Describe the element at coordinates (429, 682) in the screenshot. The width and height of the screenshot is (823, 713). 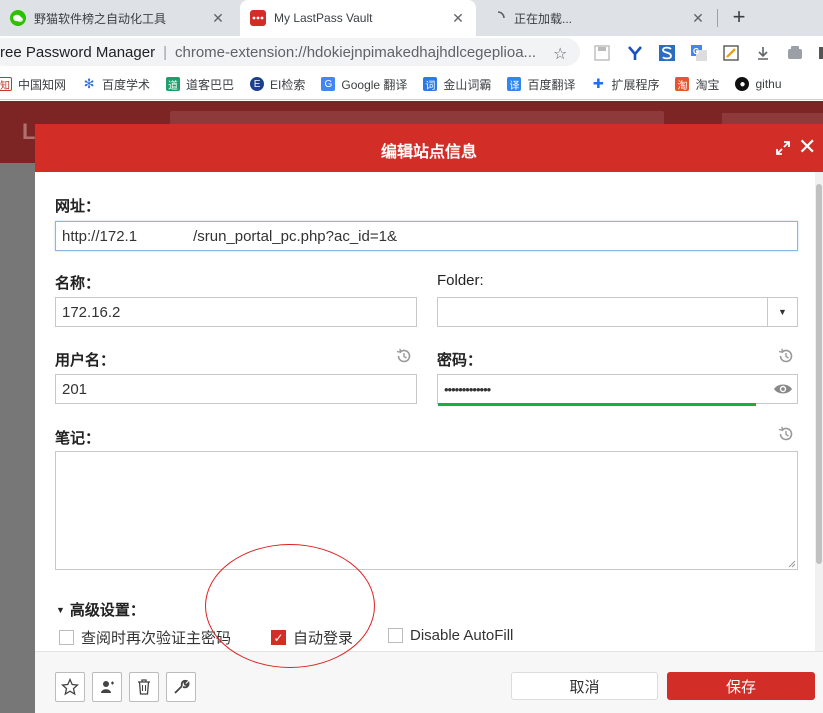
I see `dialog-footer: 取消 保存` at that location.